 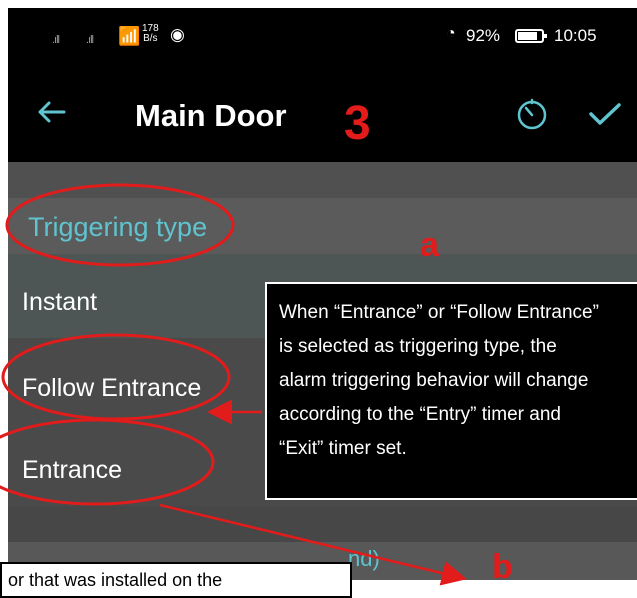 I want to click on wifi-icon: 📶, so click(x=129, y=36).